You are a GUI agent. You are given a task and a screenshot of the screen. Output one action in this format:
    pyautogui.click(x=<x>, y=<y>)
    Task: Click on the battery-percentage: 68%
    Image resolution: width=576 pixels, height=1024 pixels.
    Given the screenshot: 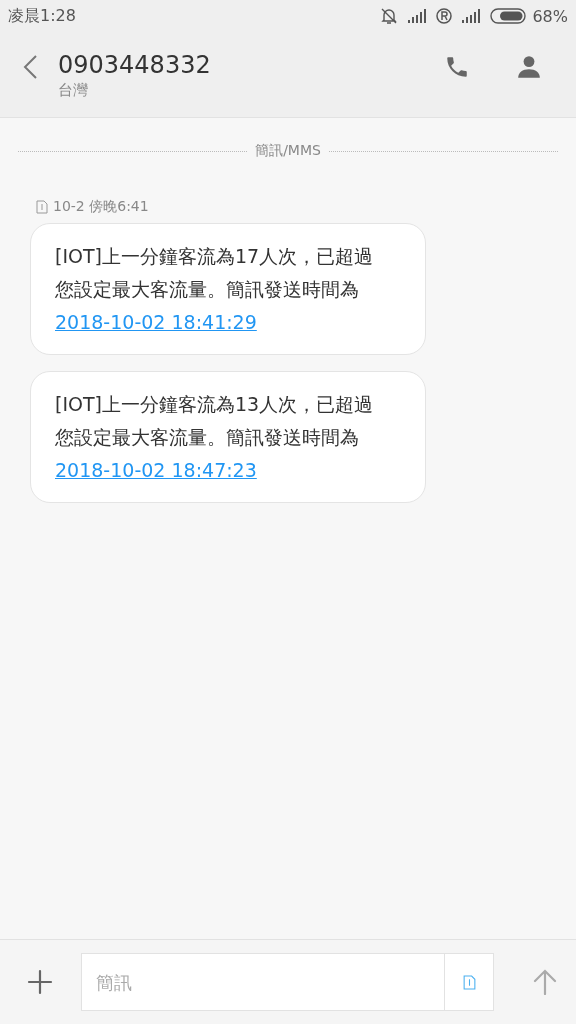 What is the action you would take?
    pyautogui.click(x=550, y=16)
    